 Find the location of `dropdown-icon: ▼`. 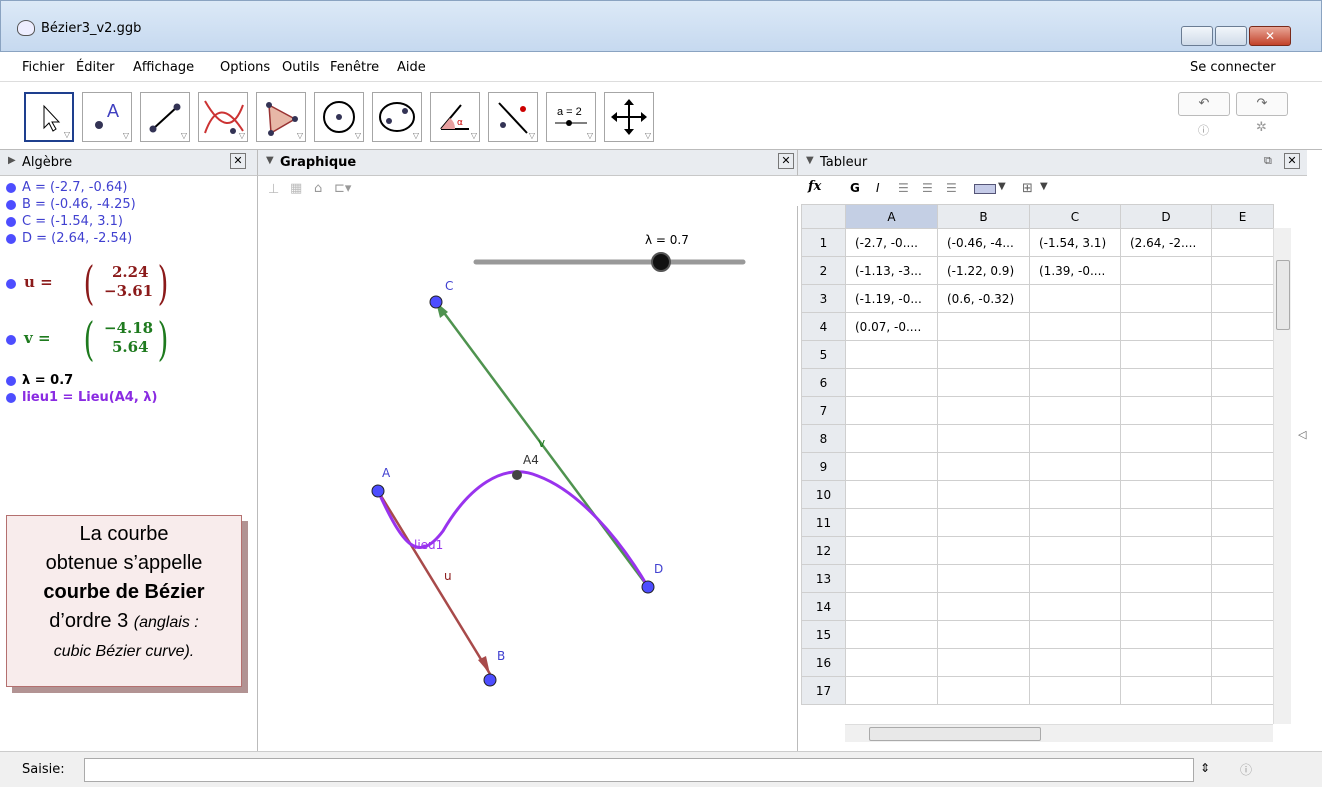

dropdown-icon: ▼ is located at coordinates (1044, 186).